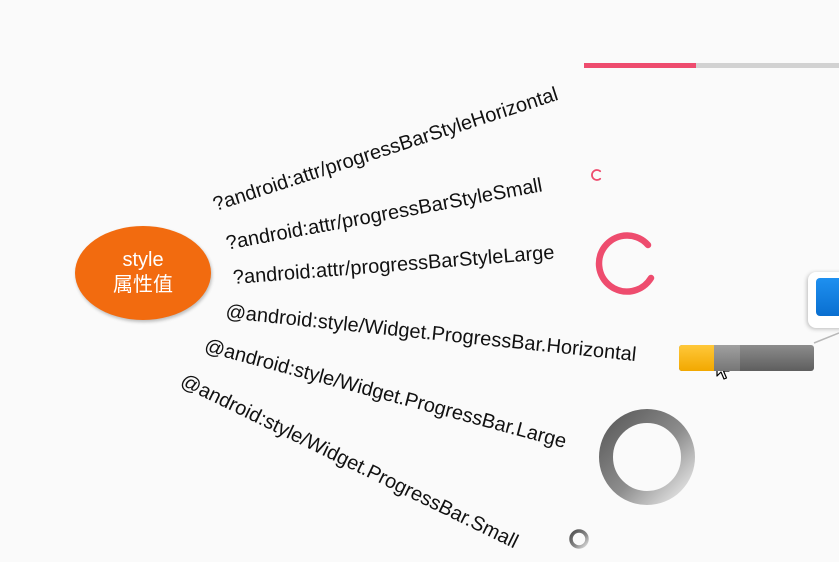  Describe the element at coordinates (827, 297) in the screenshot. I see `callout-blue-button` at that location.